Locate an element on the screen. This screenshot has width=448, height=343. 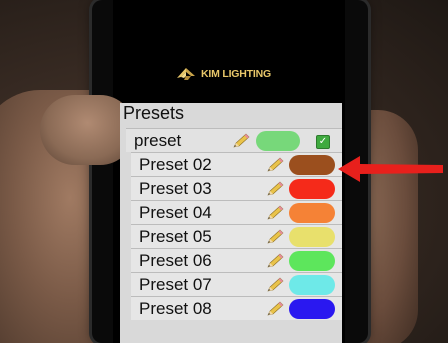
preset-row: Preset 02 is located at coordinates (236, 164).